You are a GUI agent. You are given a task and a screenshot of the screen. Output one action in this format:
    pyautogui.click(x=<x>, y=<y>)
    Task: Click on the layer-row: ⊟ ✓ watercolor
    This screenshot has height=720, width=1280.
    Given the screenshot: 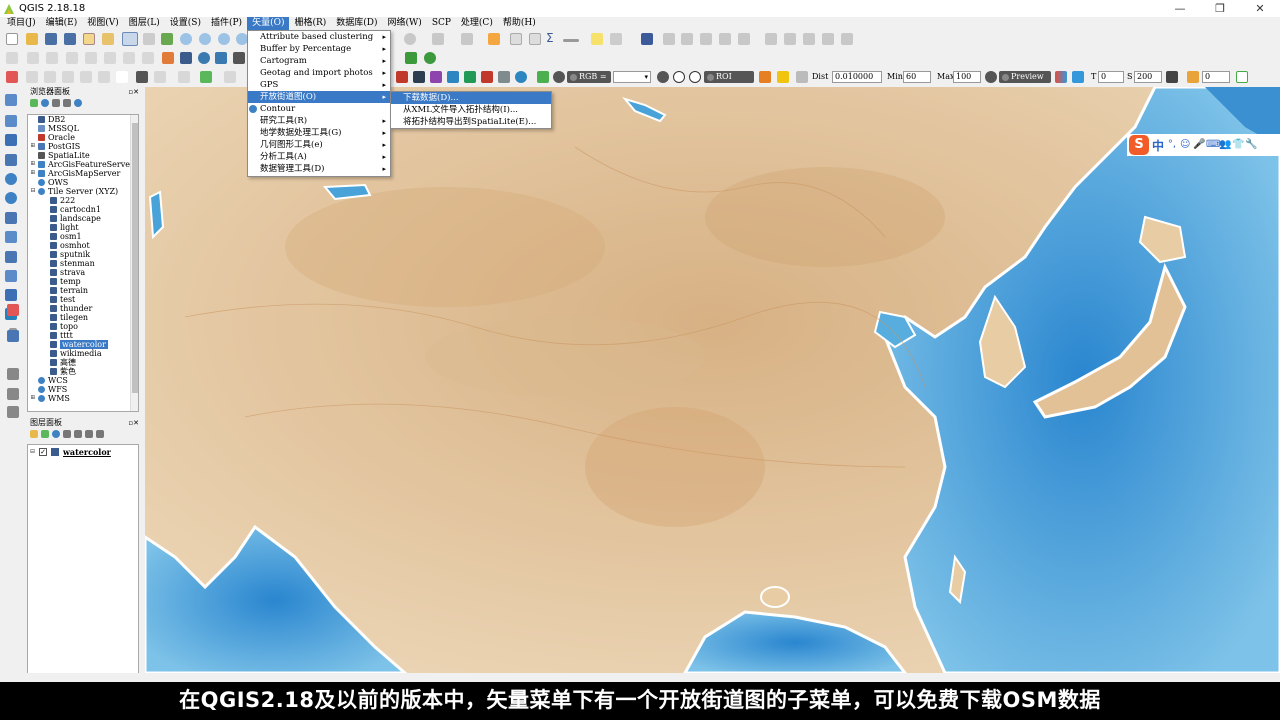 What is the action you would take?
    pyautogui.click(x=83, y=452)
    